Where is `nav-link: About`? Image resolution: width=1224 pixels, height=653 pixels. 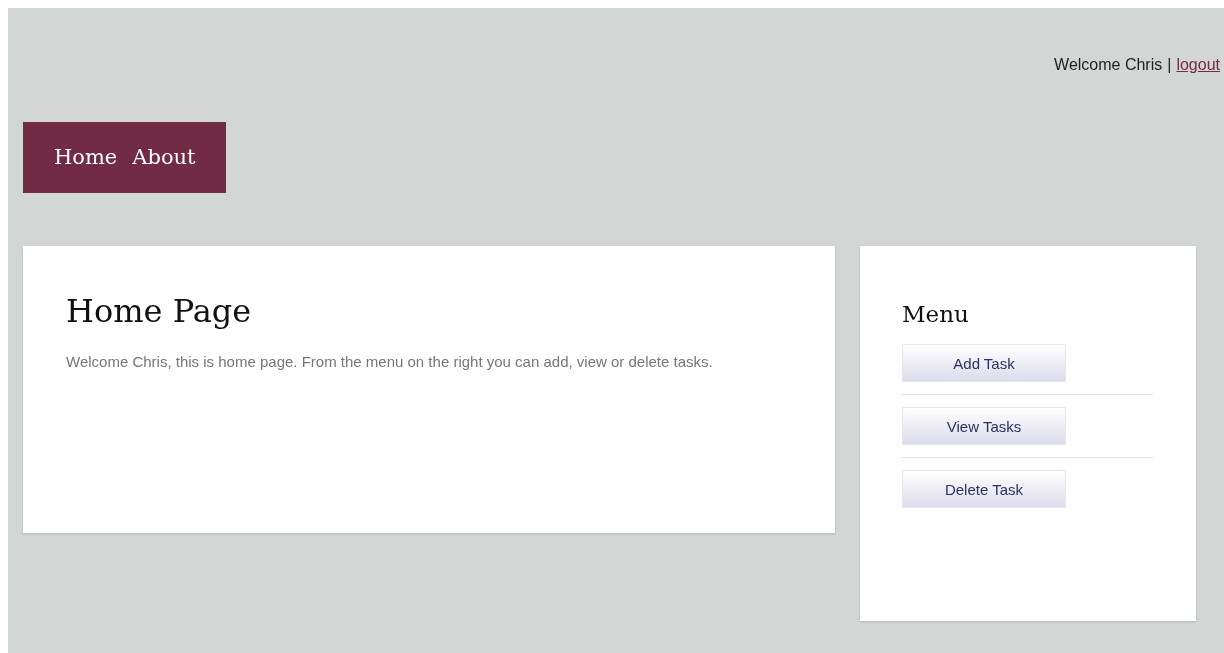
nav-link: About is located at coordinates (164, 157).